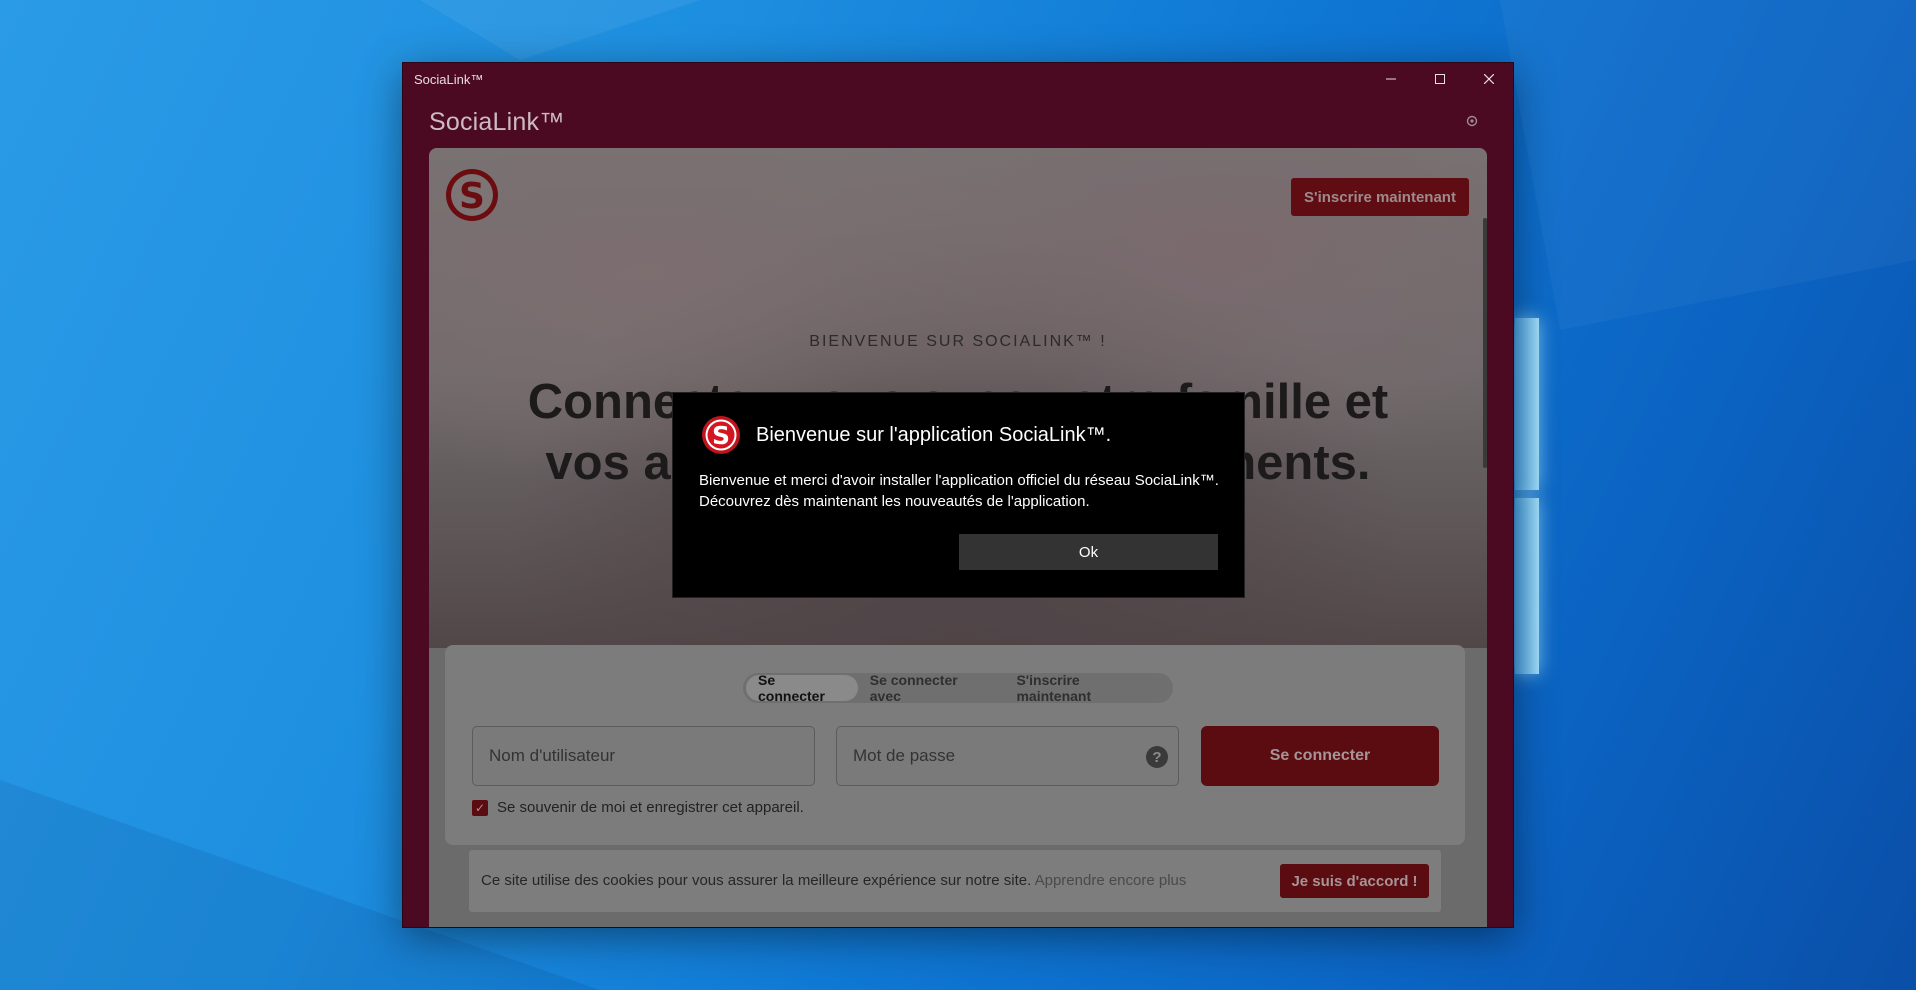 This screenshot has width=1916, height=990. I want to click on close-button, so click(1488, 79).